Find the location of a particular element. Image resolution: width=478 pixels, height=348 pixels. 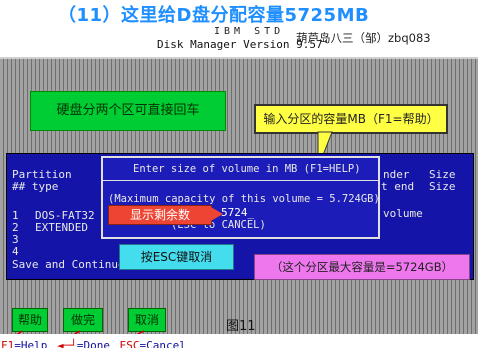

done-button: 做完 is located at coordinates (83, 320).